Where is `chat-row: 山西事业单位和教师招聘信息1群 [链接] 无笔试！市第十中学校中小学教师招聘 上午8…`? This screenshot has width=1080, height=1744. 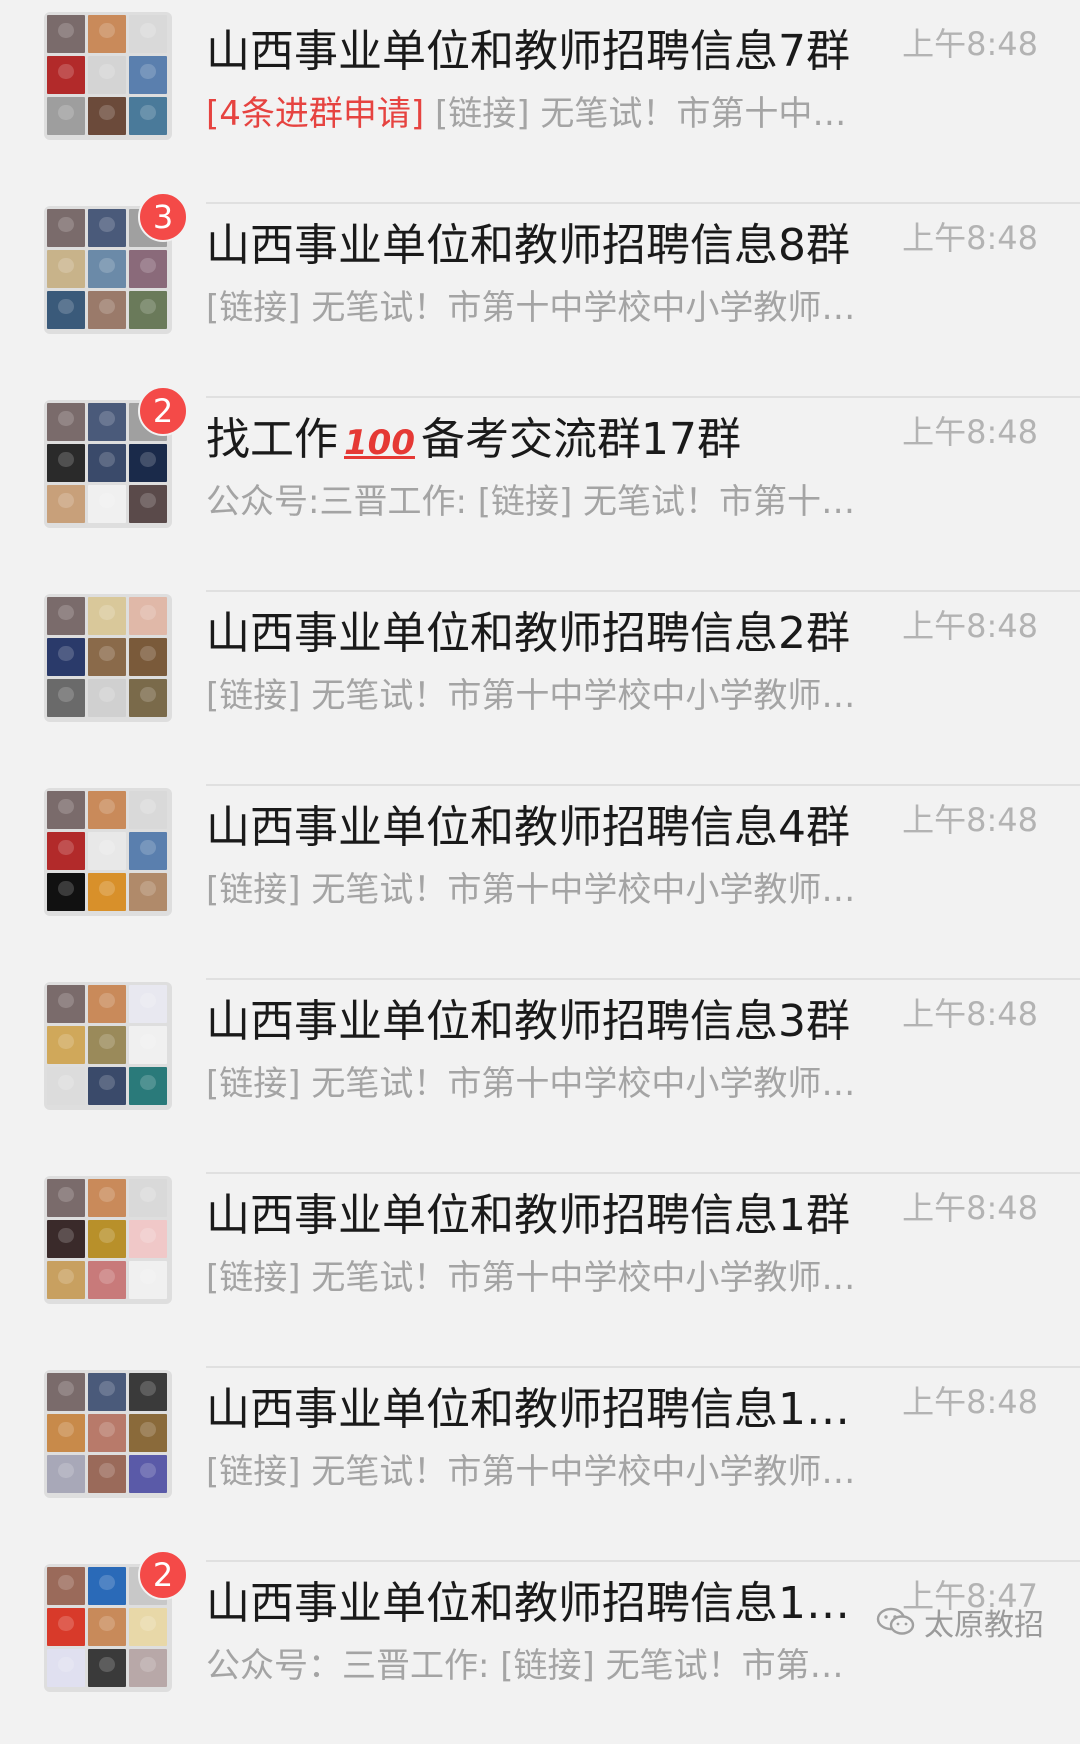
chat-row: 山西事业单位和教师招聘信息1群 [链接] 无笔试！市第十中学校中小学教师招聘 上午8… is located at coordinates (540, 1271).